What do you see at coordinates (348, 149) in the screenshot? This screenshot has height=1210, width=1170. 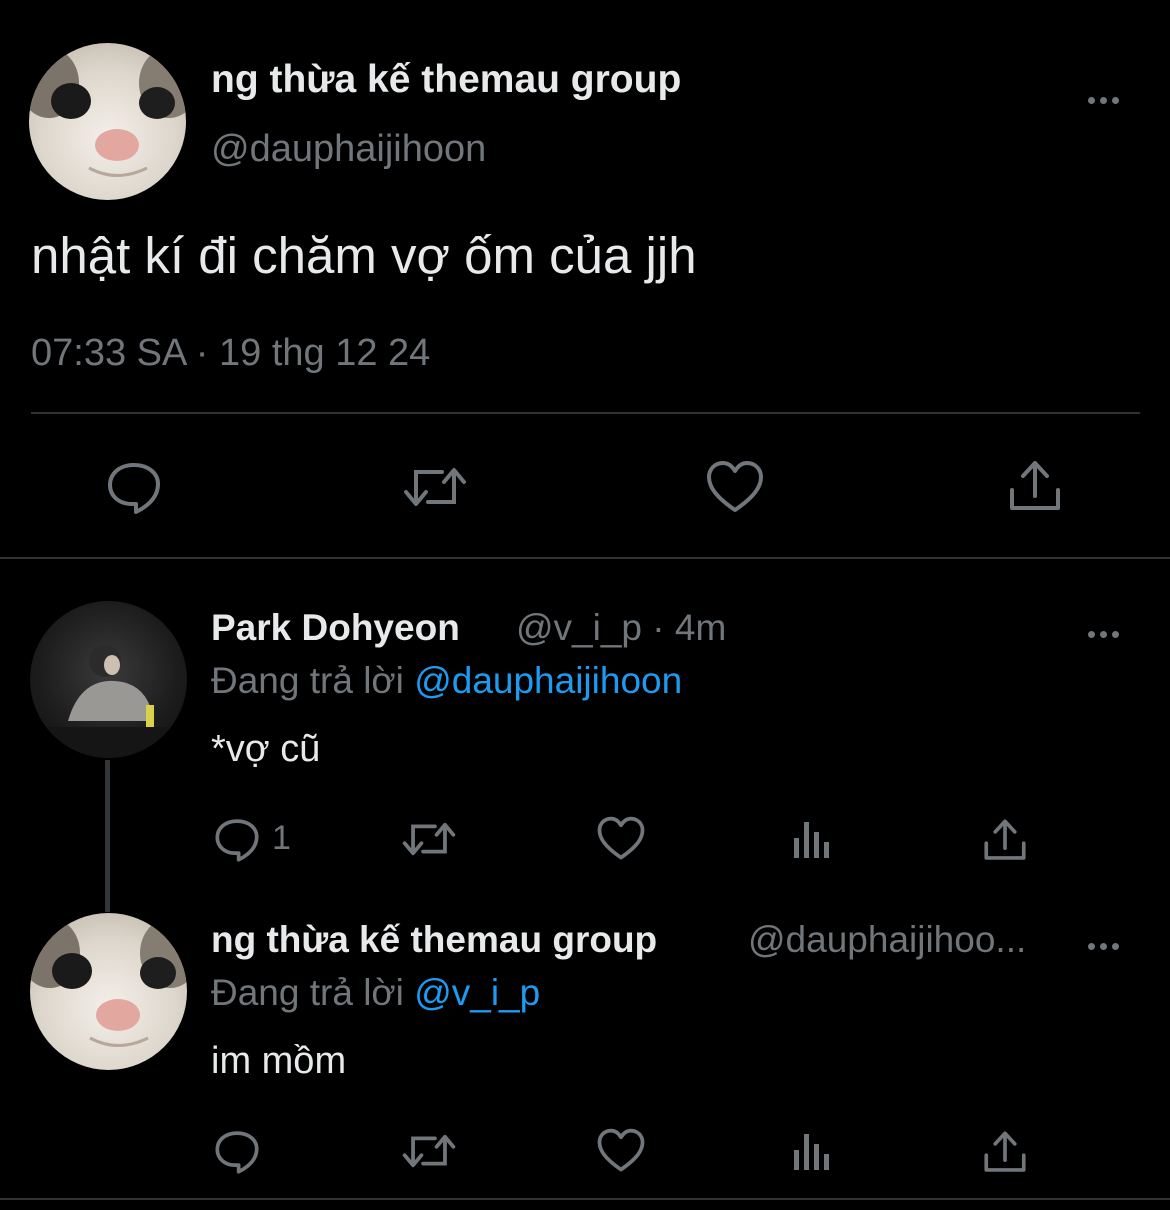 I see `handle: @dauphaijihoon` at bounding box center [348, 149].